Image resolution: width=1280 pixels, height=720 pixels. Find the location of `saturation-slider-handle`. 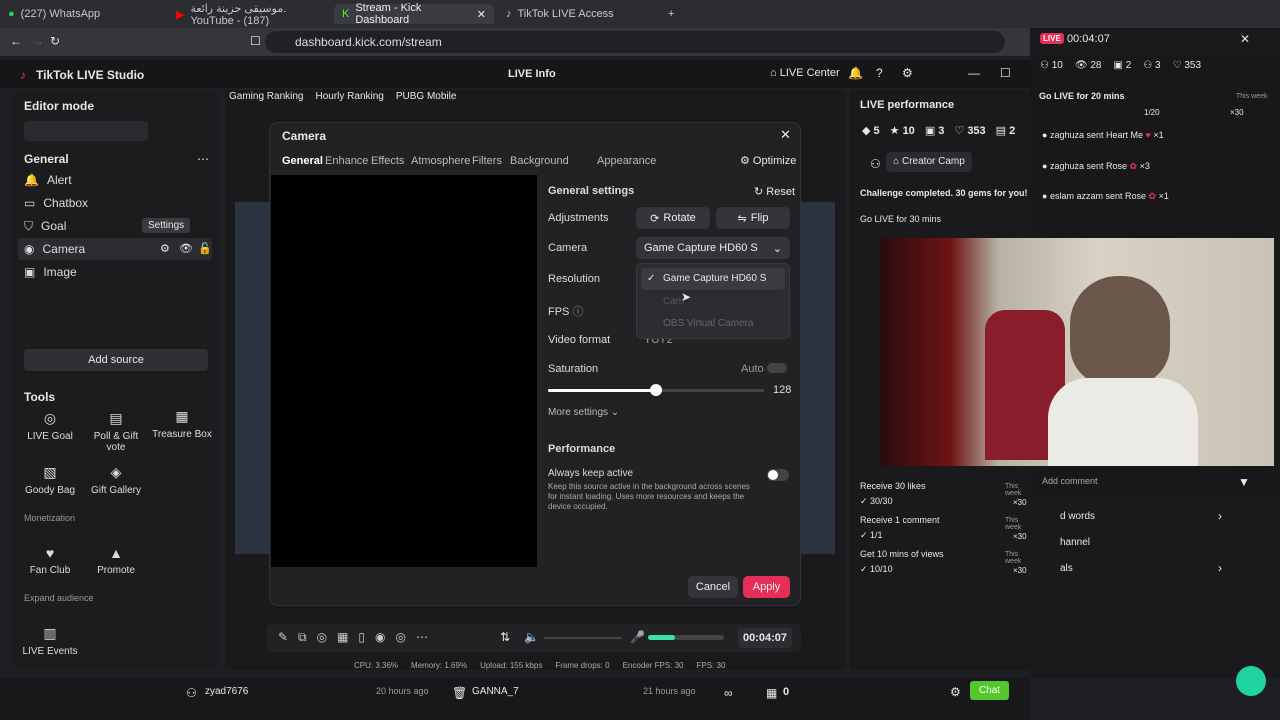

saturation-slider-handle is located at coordinates (656, 390).